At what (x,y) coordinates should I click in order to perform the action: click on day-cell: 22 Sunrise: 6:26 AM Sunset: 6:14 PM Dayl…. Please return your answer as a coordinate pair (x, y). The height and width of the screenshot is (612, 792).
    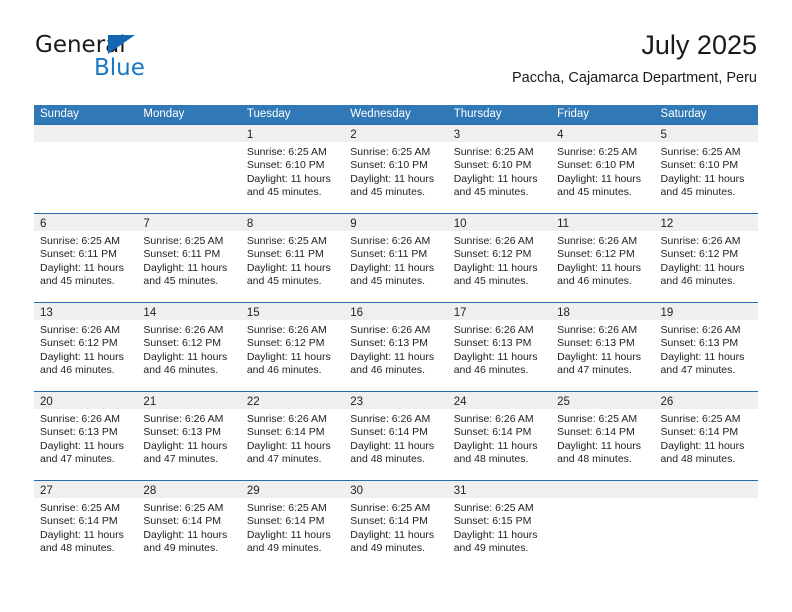
    Looking at the image, I should click on (292, 436).